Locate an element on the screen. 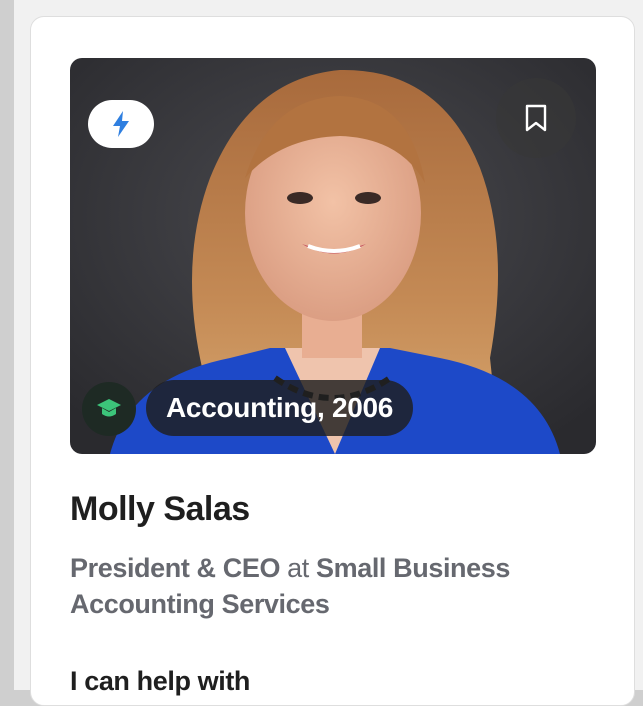  lightning-bolt-icon is located at coordinates (121, 124).